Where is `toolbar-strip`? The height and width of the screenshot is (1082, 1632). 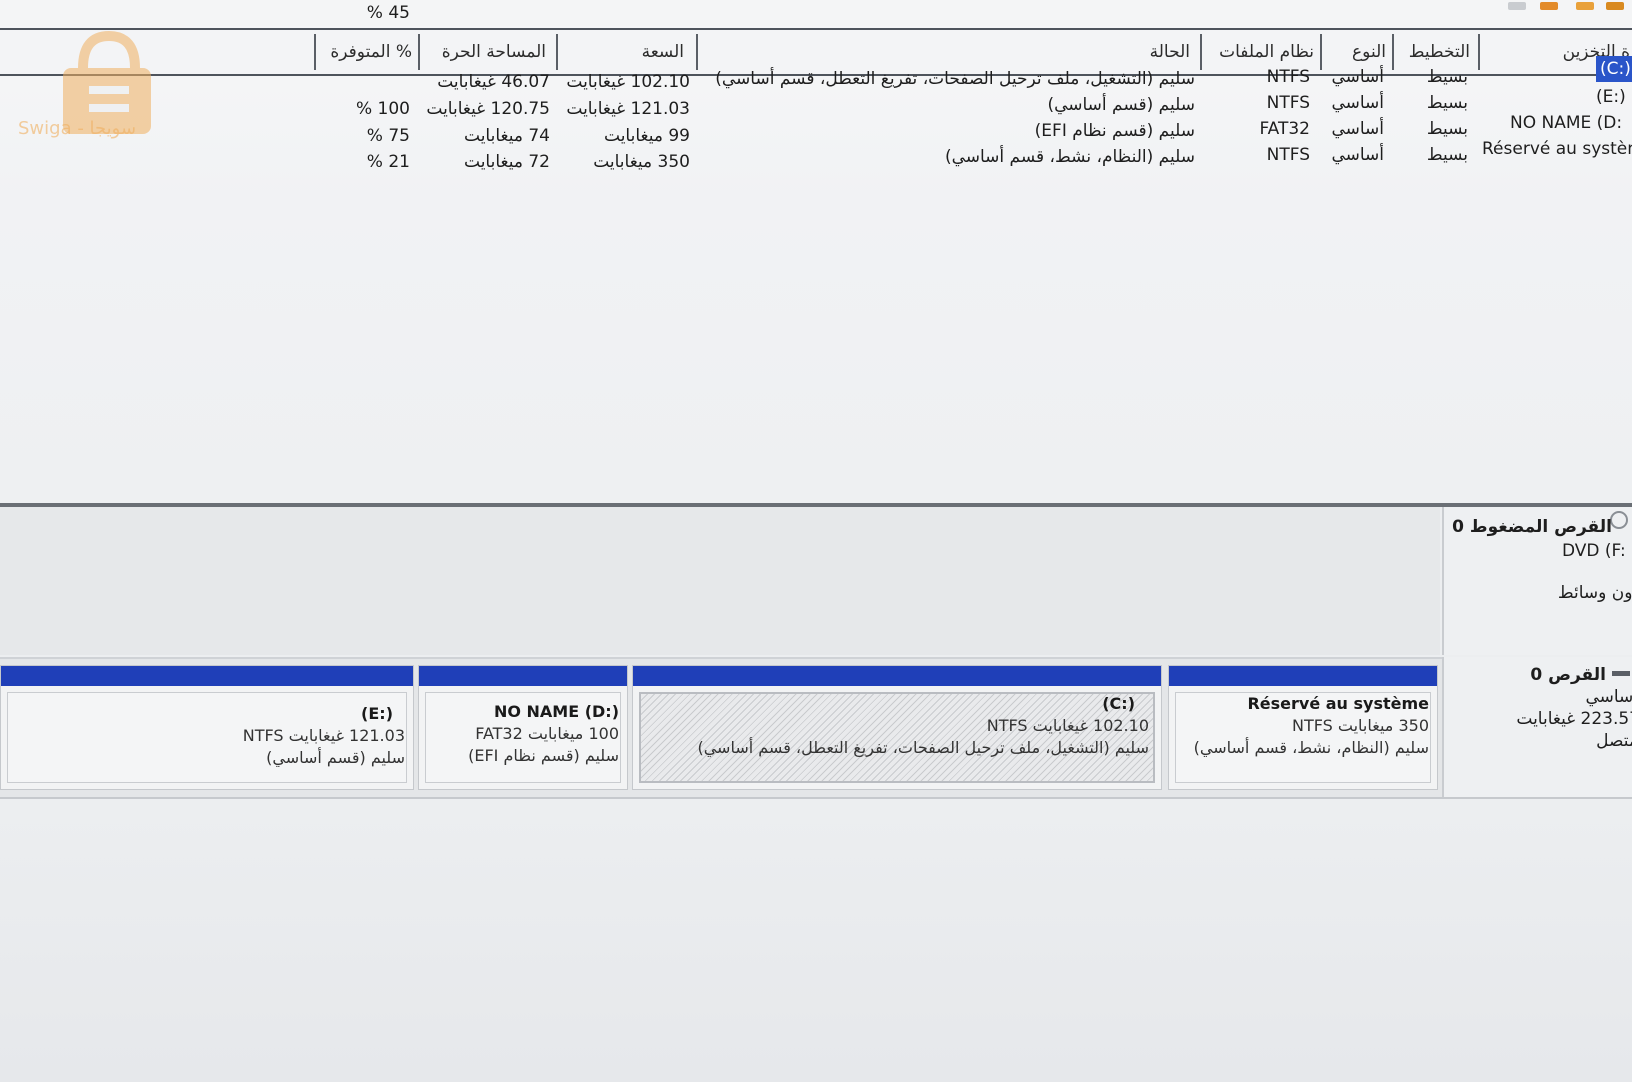
toolbar-strip is located at coordinates (816, 13).